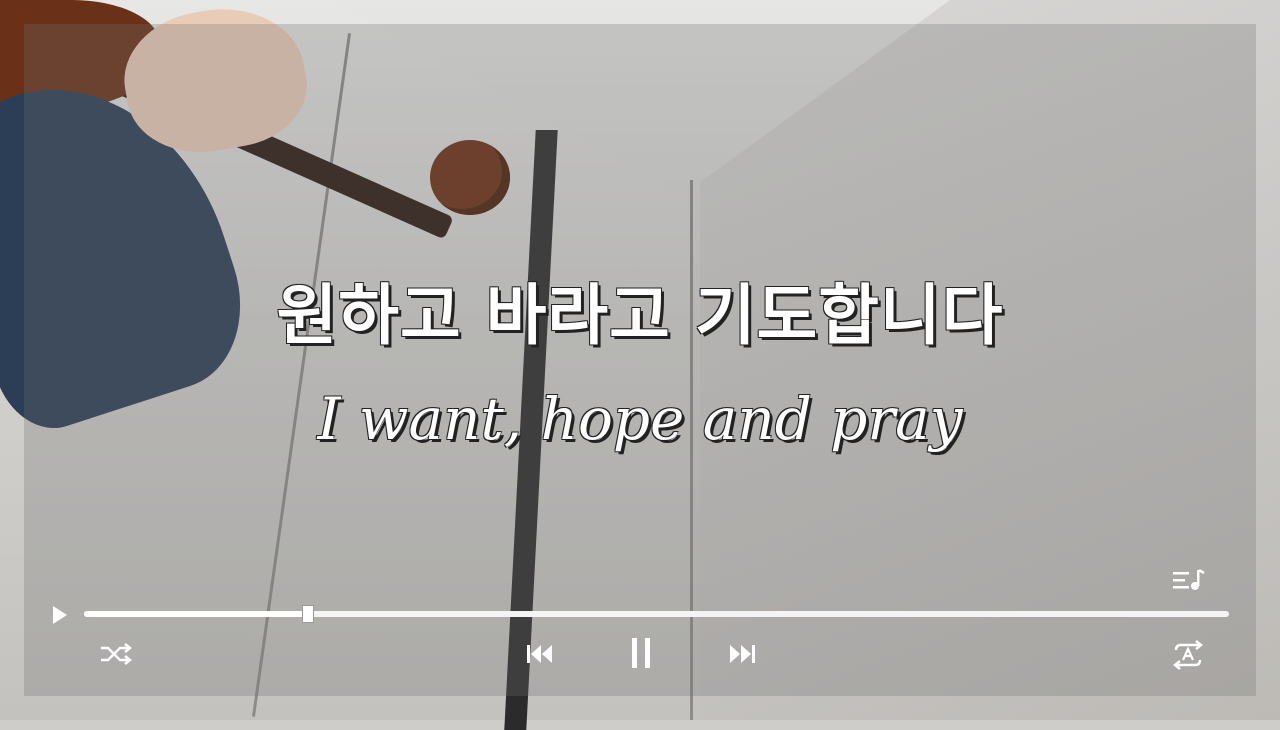  I want to click on shuffle-icon, so click(117, 654).